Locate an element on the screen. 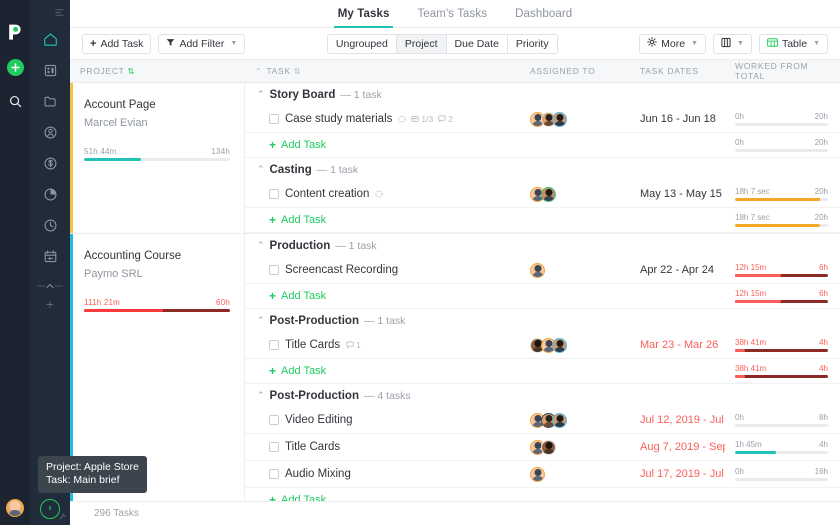 Image resolution: width=840 pixels, height=525 pixels. group-priority: Priority is located at coordinates (532, 43).